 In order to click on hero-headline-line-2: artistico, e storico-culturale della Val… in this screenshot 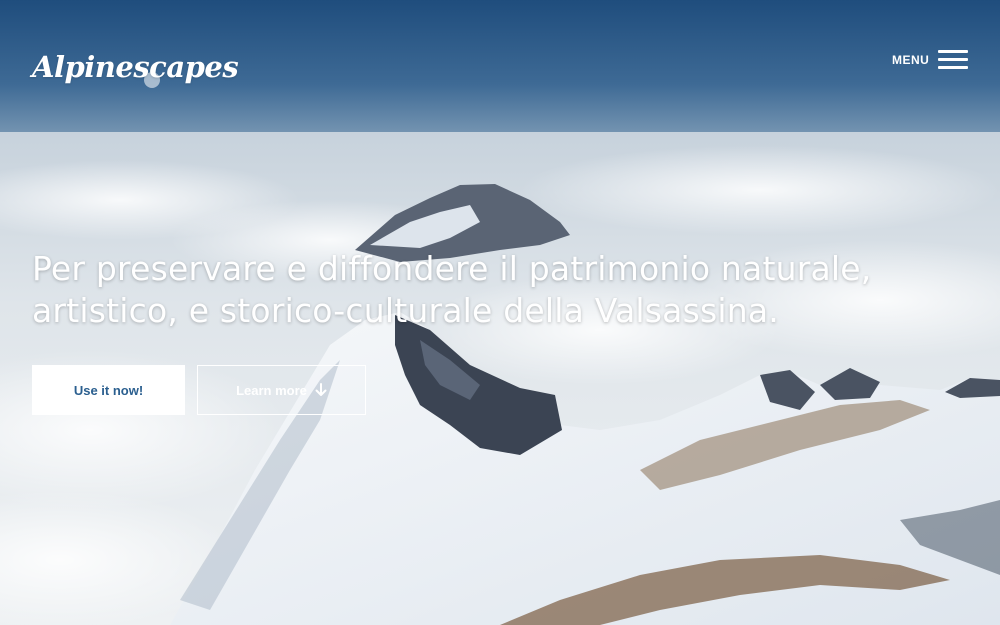, I will do `click(405, 310)`.